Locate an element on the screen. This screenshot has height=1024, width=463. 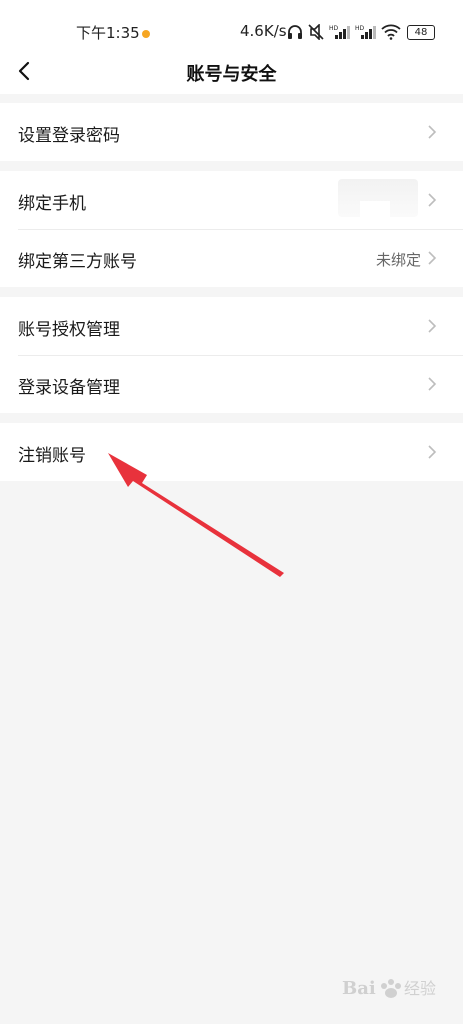
settings-group-binding: 绑定手机 绑定第三方账号 未绑定 is located at coordinates (231, 229).